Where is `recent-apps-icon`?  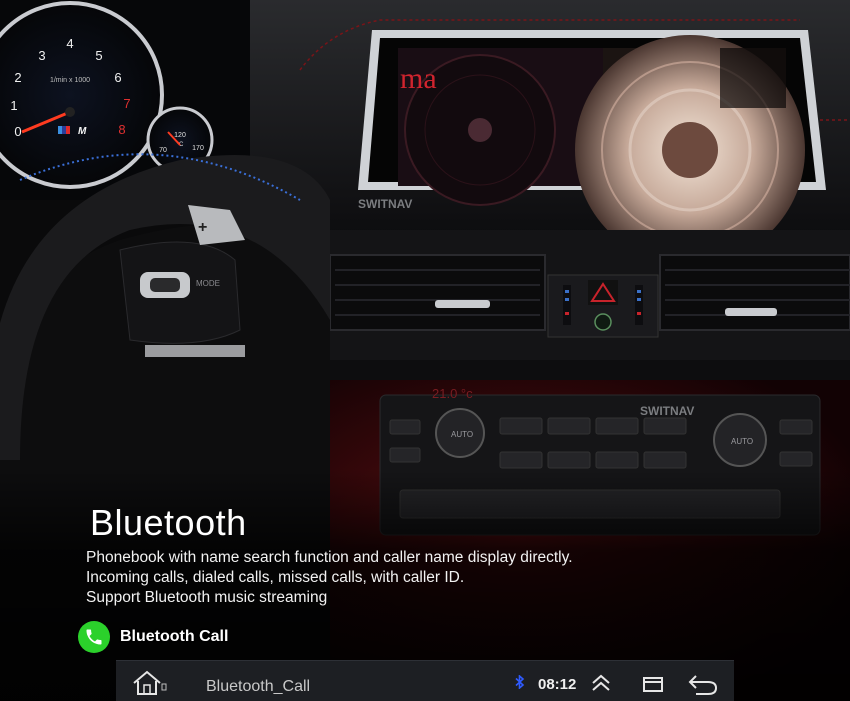 recent-apps-icon is located at coordinates (653, 684).